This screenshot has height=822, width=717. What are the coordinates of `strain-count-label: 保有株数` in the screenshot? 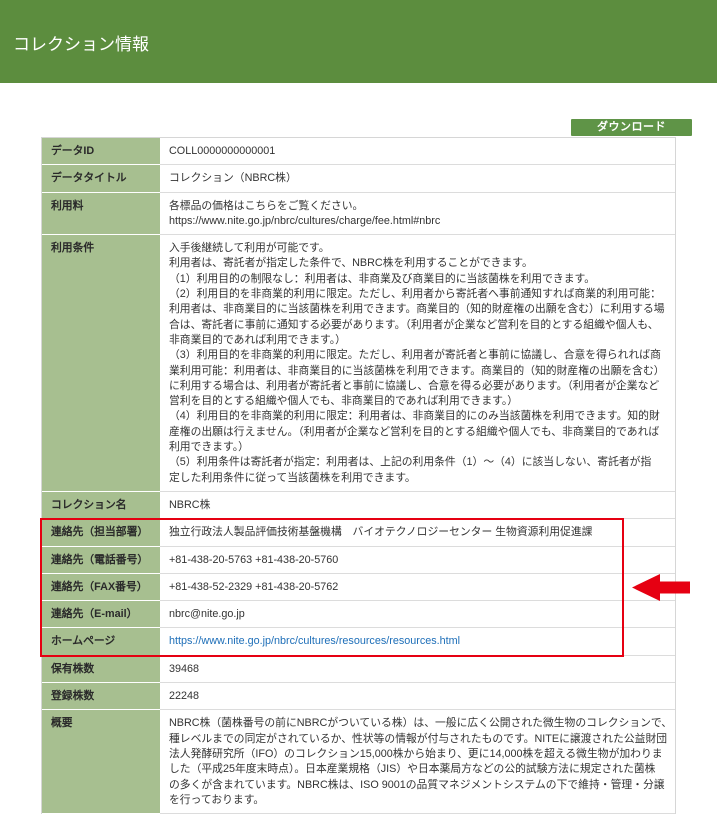 It's located at (73, 668).